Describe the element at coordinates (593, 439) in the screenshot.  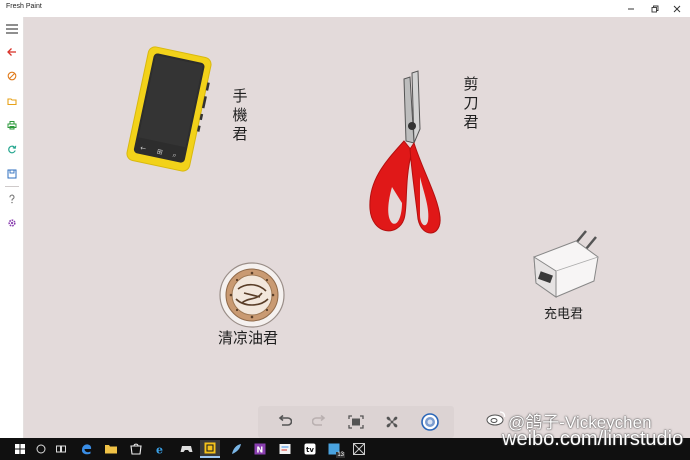
I see `watermark-url: weibo.com/linrstudio` at that location.